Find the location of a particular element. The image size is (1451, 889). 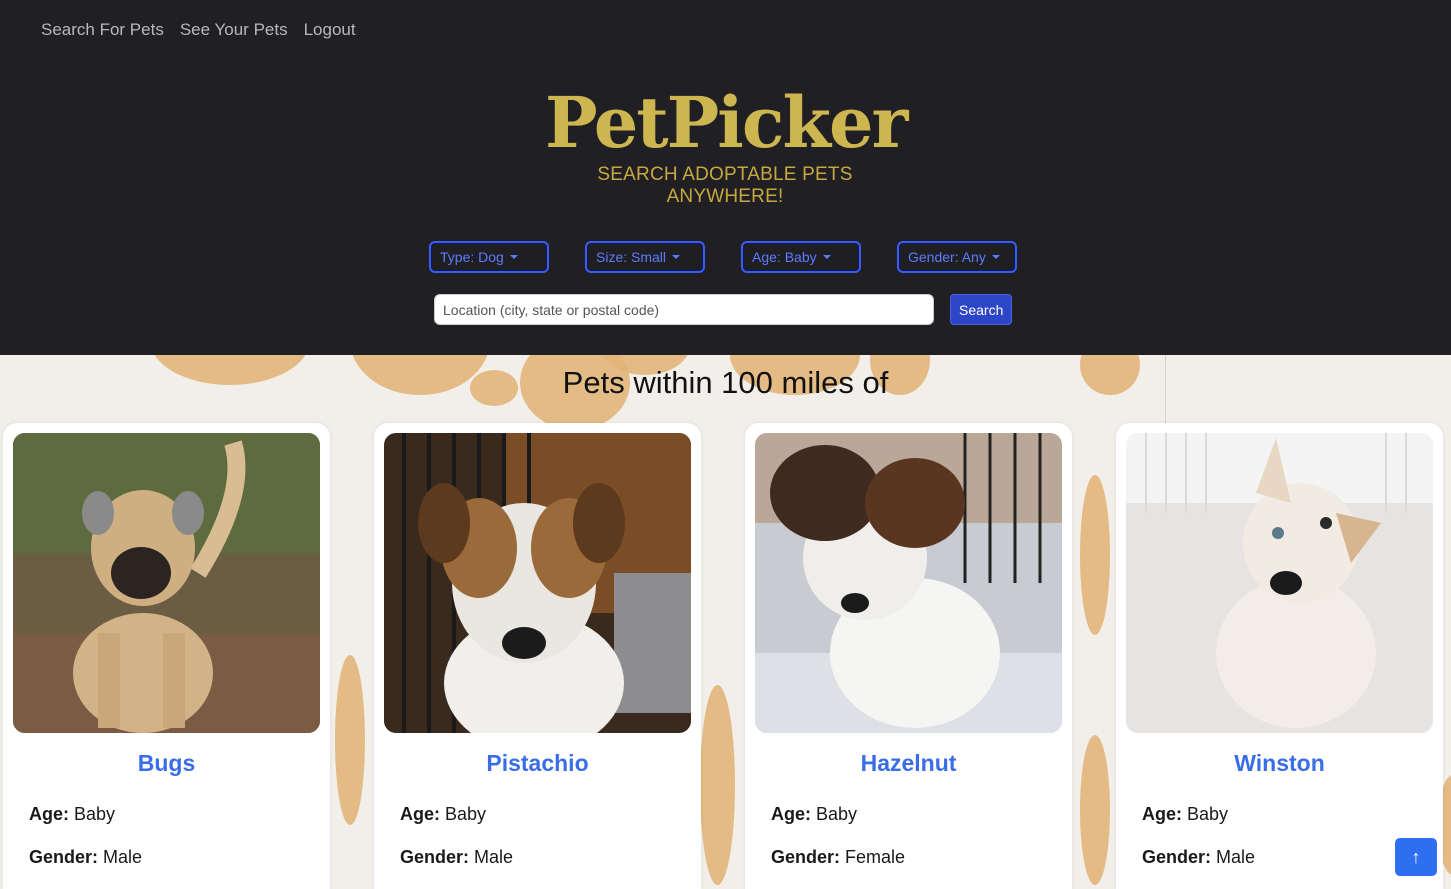

pet-card: Winston Age: Baby Gender: Male is located at coordinates (1279, 656).